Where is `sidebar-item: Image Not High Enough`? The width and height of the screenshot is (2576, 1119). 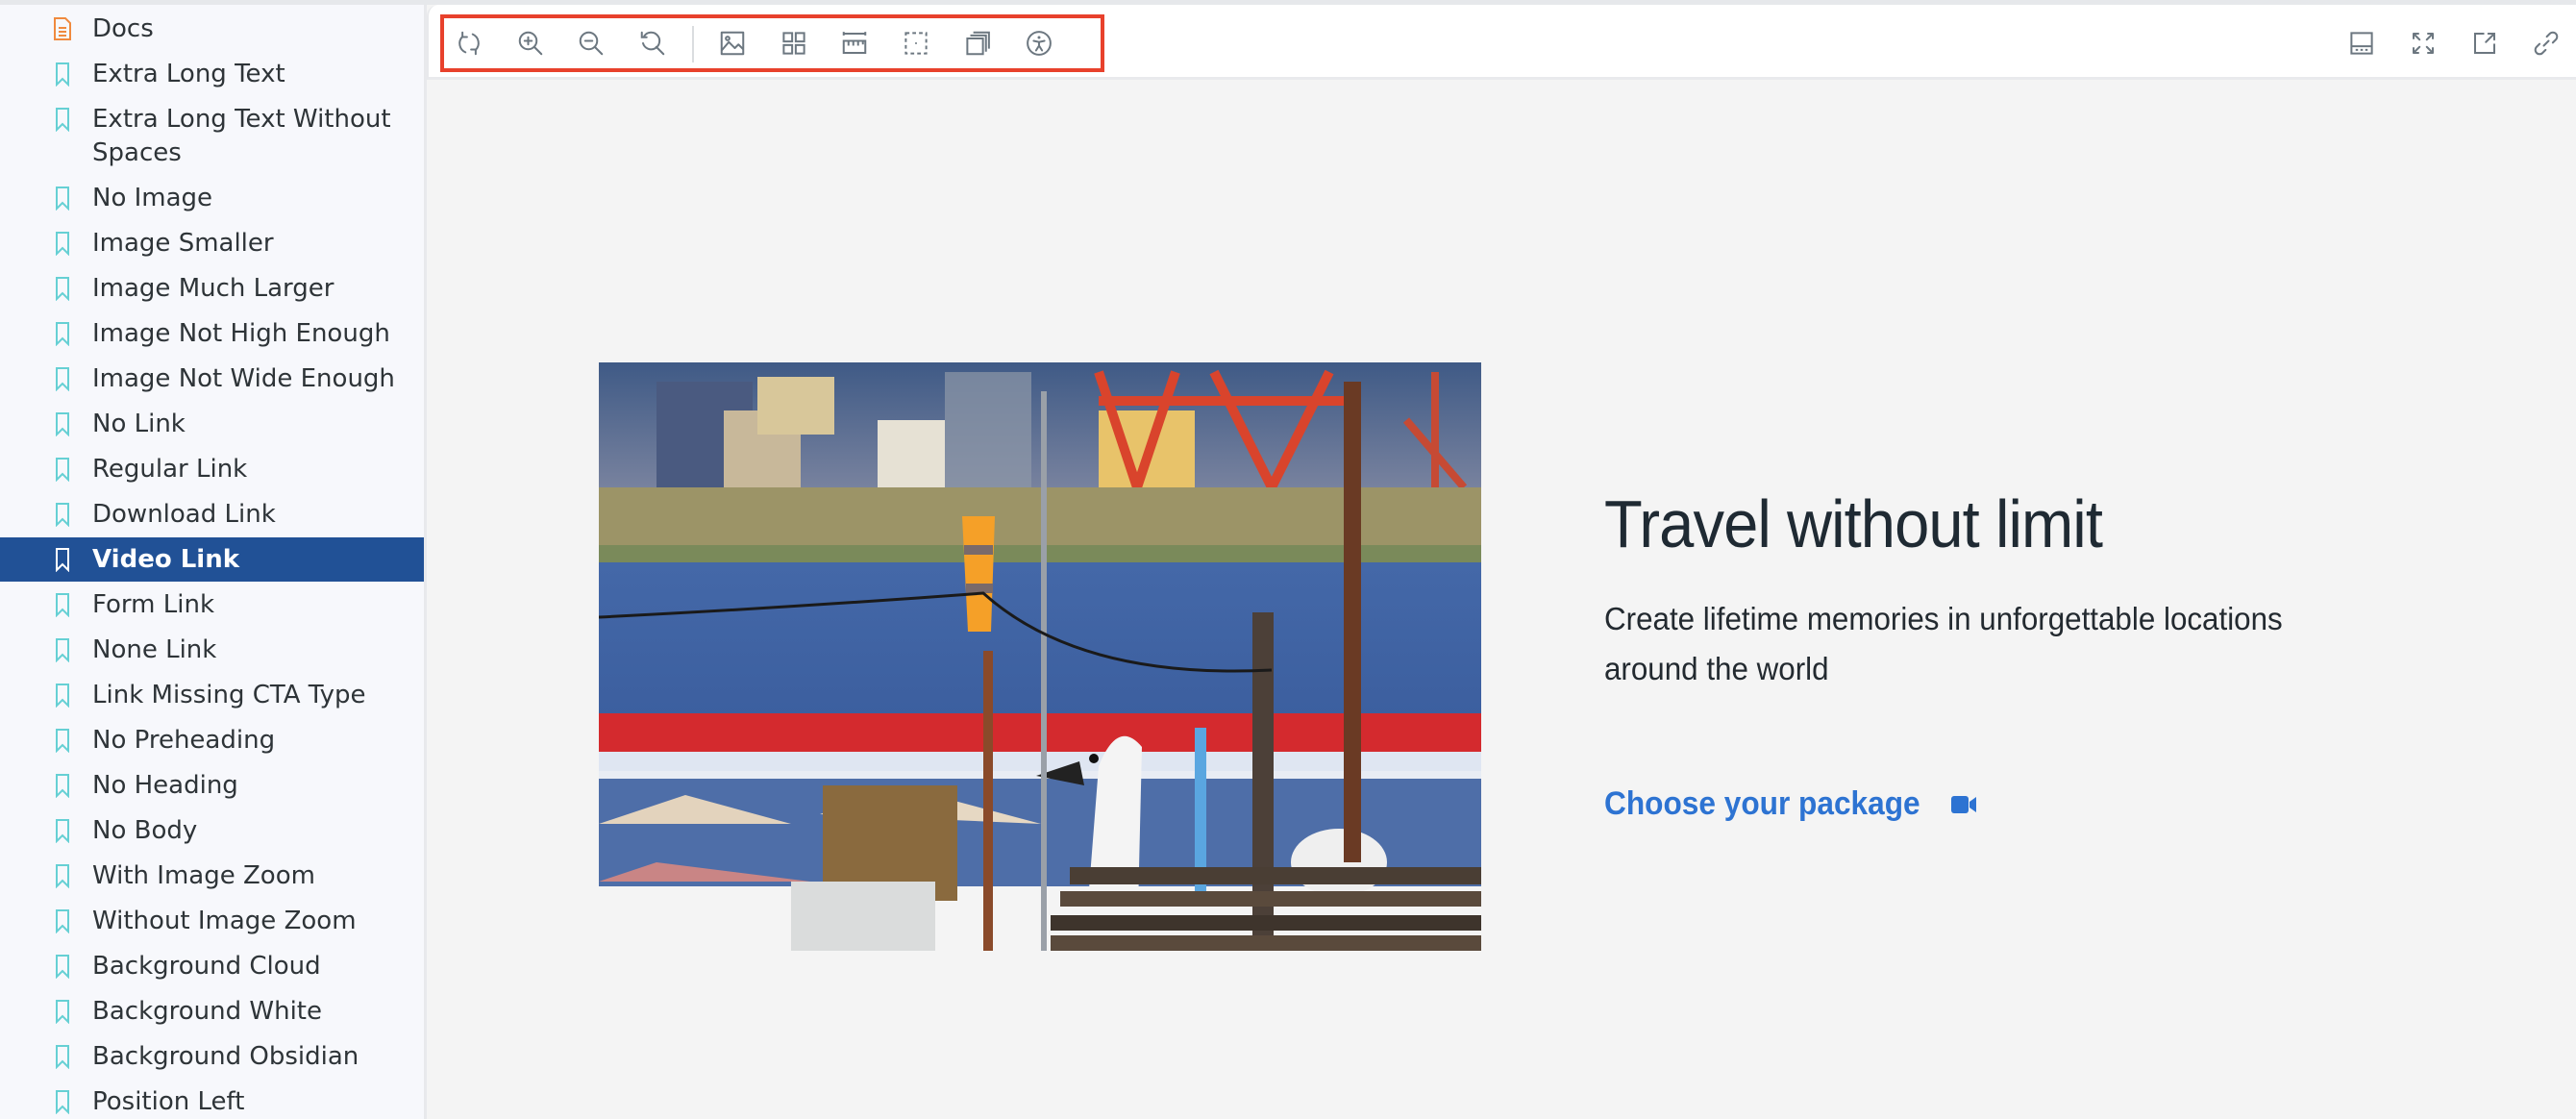
sidebar-item: Image Not High Enough is located at coordinates (212, 334).